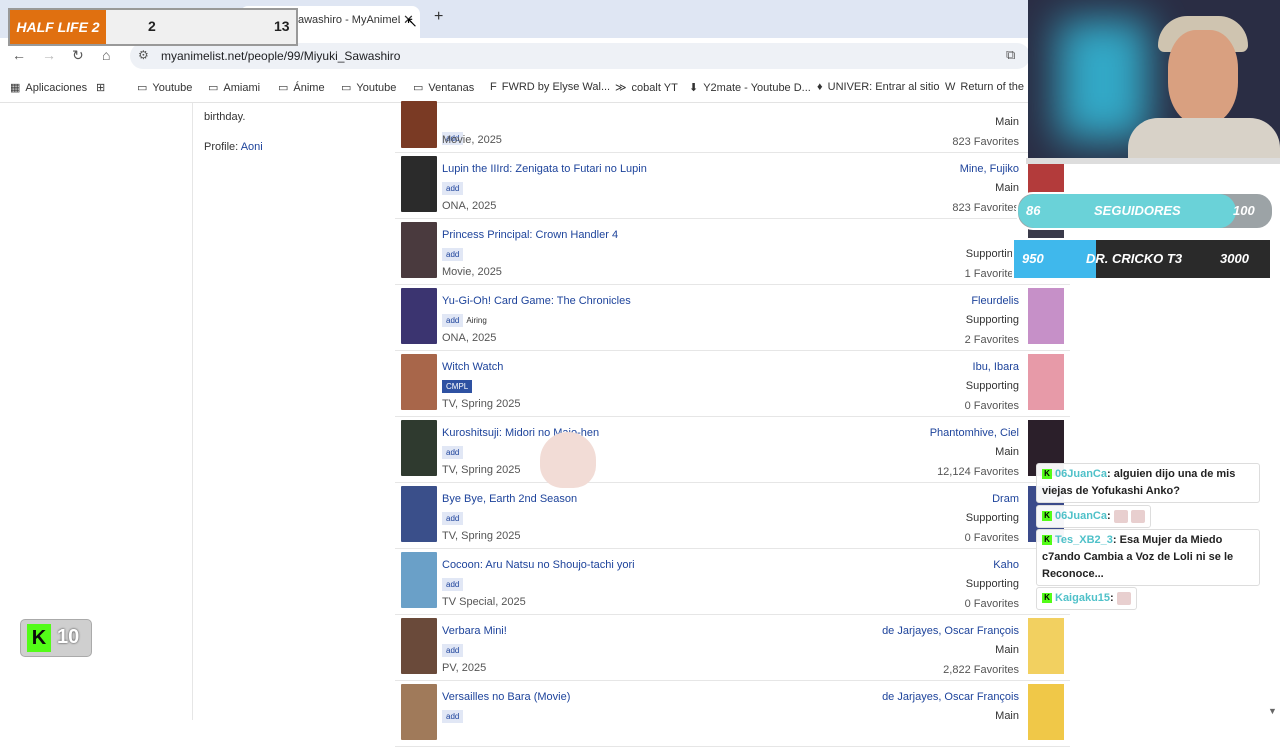  What do you see at coordinates (484, 602) in the screenshot?
I see `anime-type-season: TV Special, 2025` at bounding box center [484, 602].